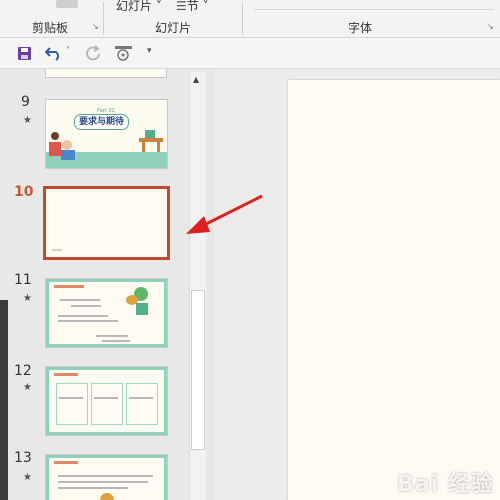  What do you see at coordinates (23, 371) in the screenshot?
I see `slide-number: 12` at bounding box center [23, 371].